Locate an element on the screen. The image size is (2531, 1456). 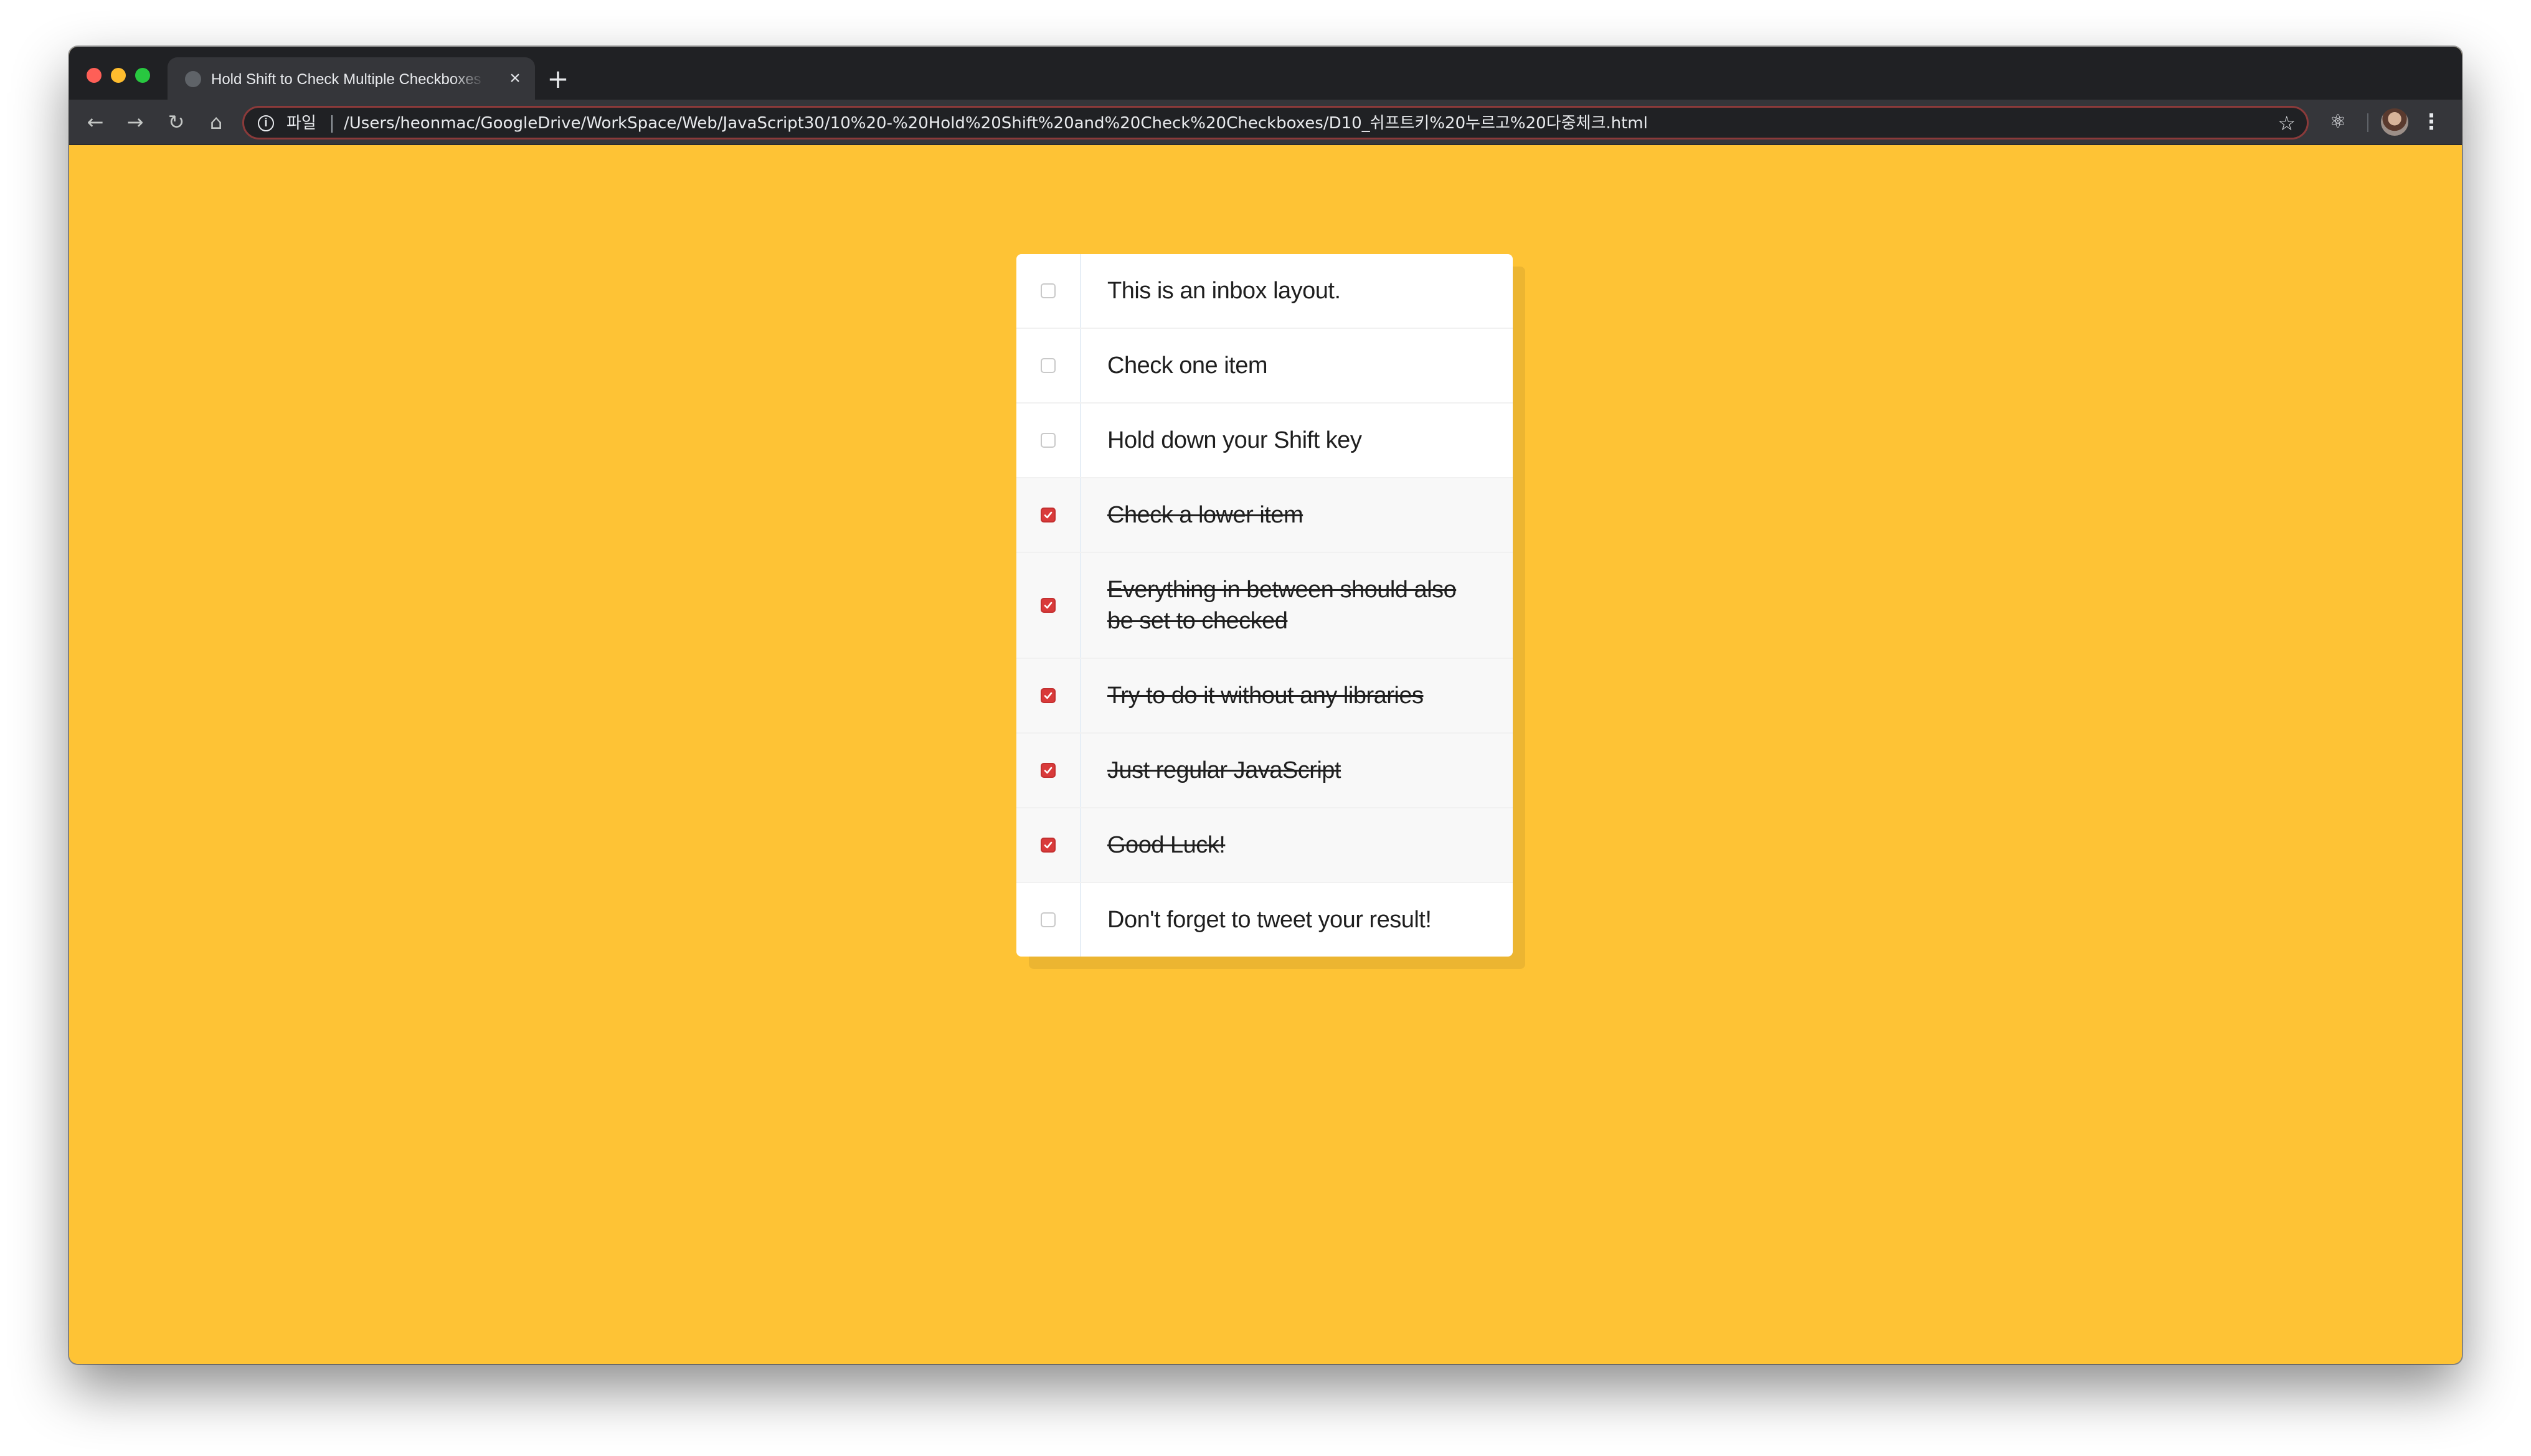
tab-title: Hold Shift to Check Multiple Checkboxes is located at coordinates (346, 80).